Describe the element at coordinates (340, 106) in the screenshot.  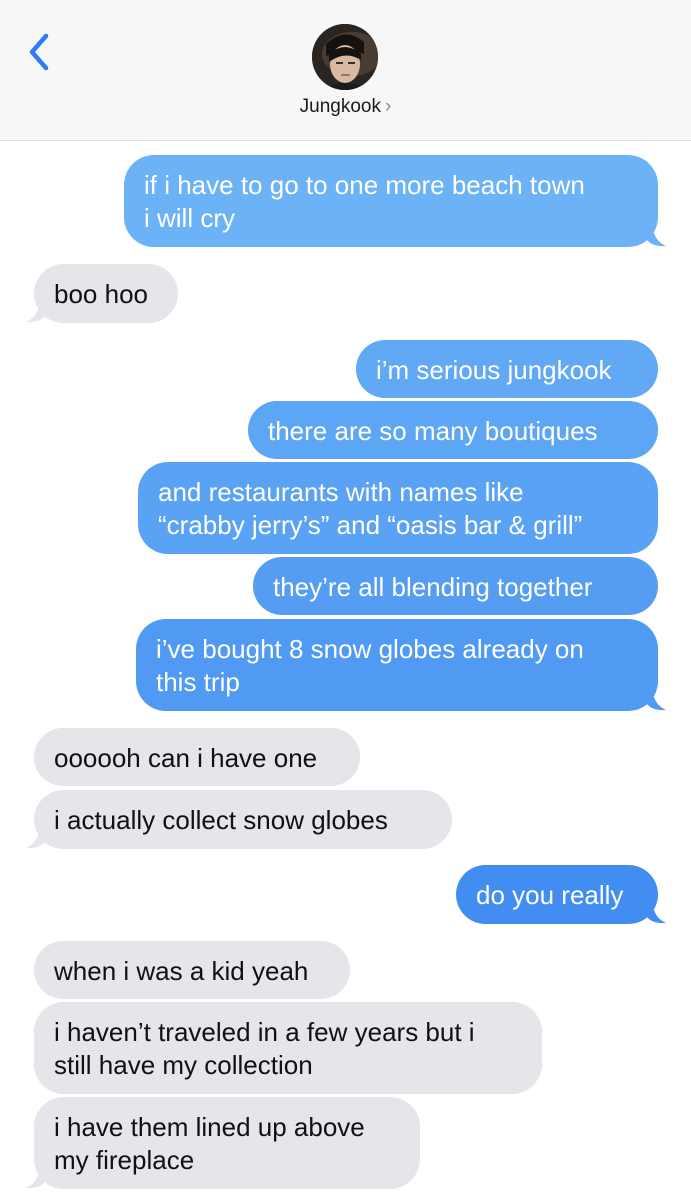
I see `contact-name: Jungkook` at that location.